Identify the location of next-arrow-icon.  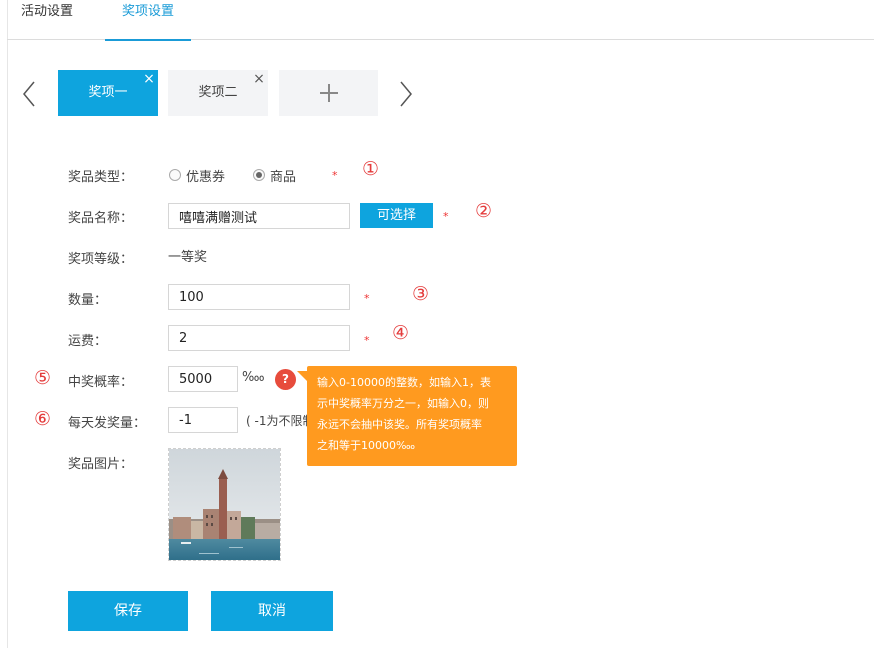
(406, 94).